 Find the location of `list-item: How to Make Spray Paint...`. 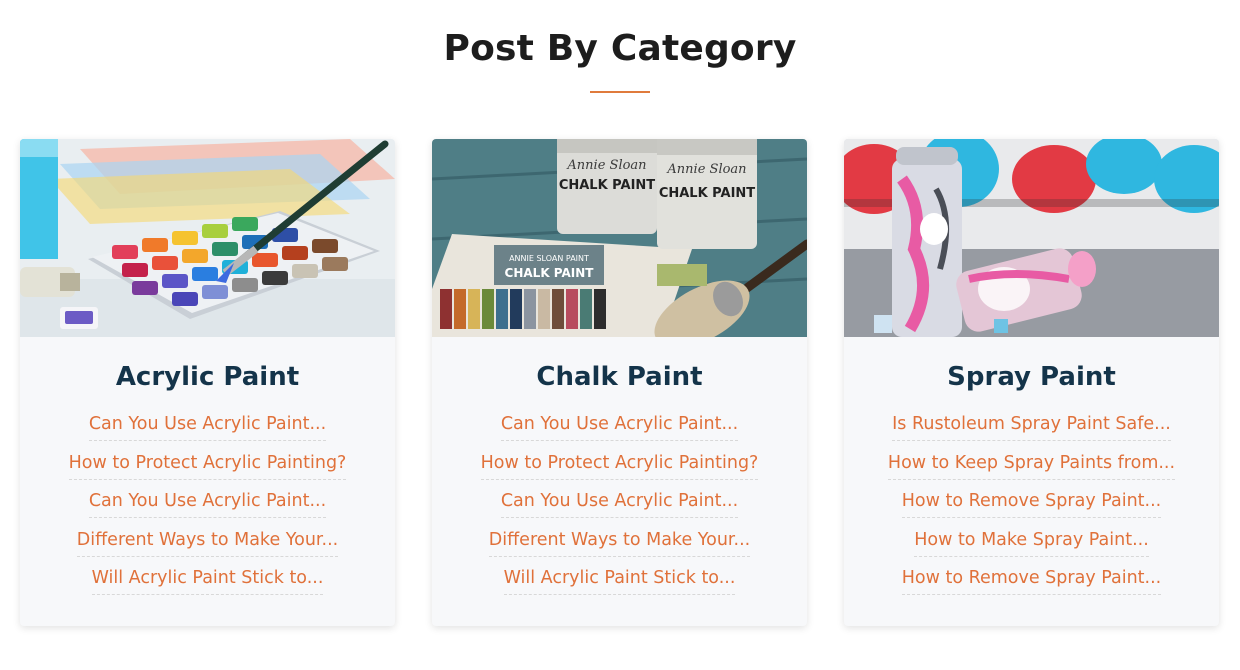

list-item: How to Make Spray Paint... is located at coordinates (1031, 542).